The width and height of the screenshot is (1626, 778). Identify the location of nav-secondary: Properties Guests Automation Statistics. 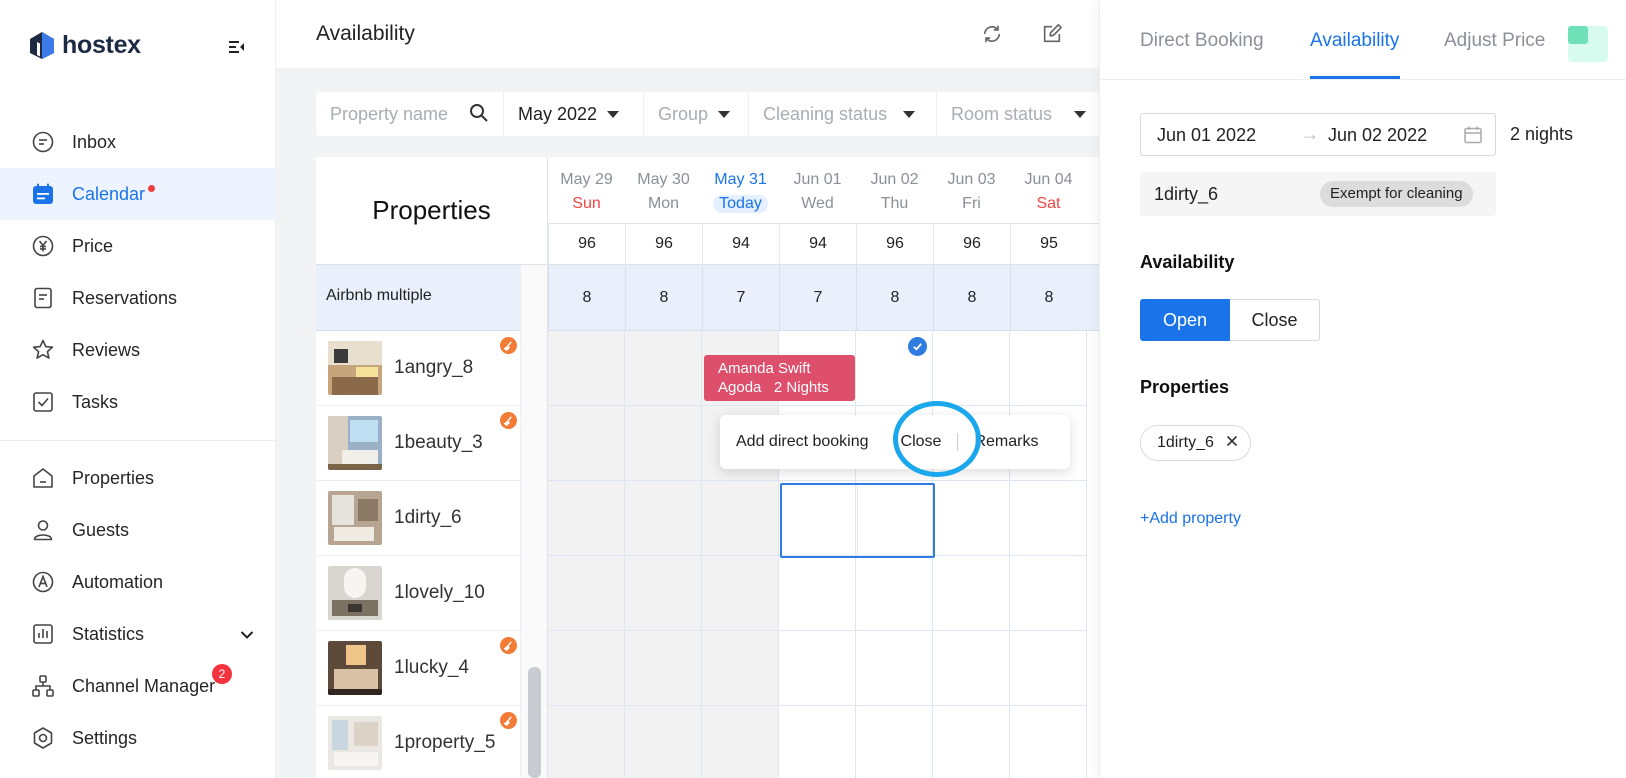
(138, 608).